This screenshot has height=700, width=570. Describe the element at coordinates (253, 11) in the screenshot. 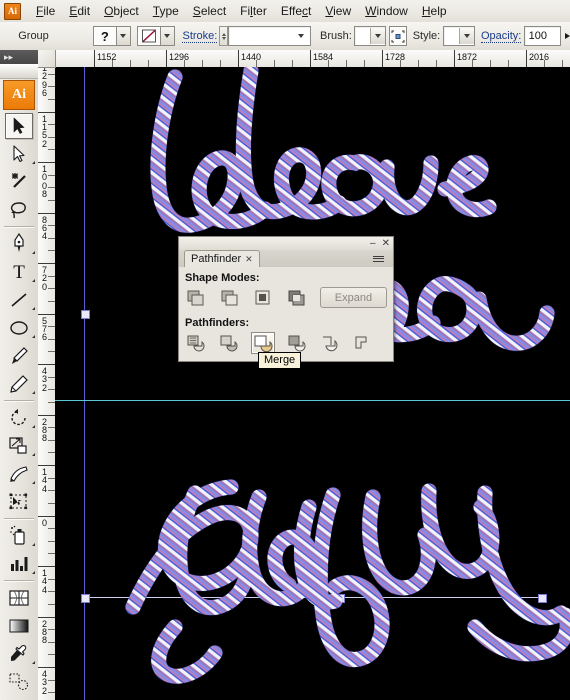

I see `menu-filter: Filter` at that location.